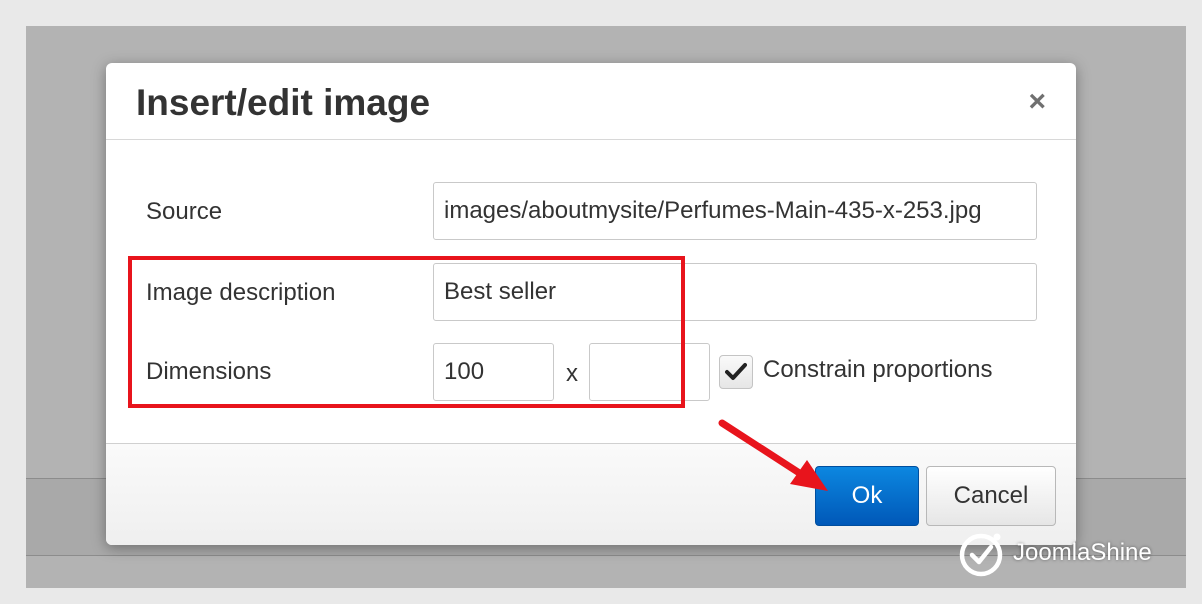 This screenshot has width=1202, height=604. I want to click on constrain-proportions-label: Constrain proportions, so click(878, 369).